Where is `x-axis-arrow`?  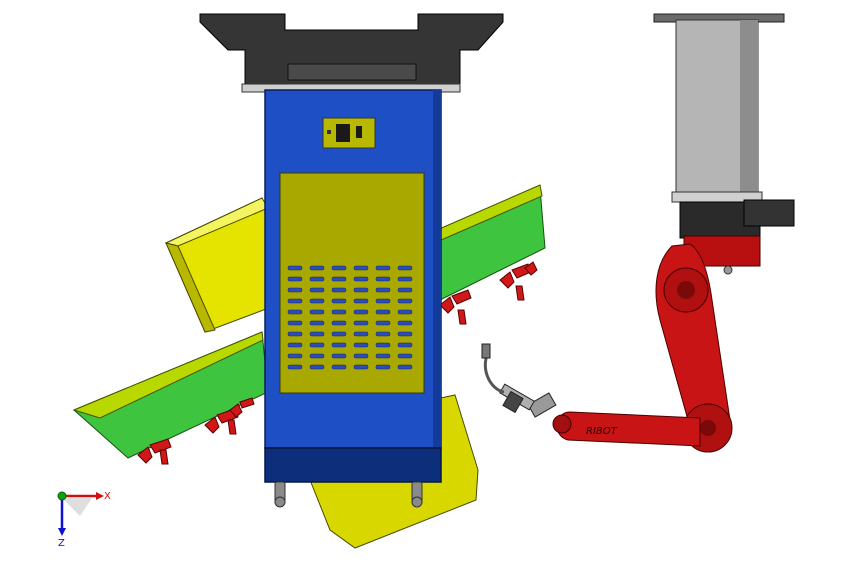 x-axis-arrow is located at coordinates (100, 496).